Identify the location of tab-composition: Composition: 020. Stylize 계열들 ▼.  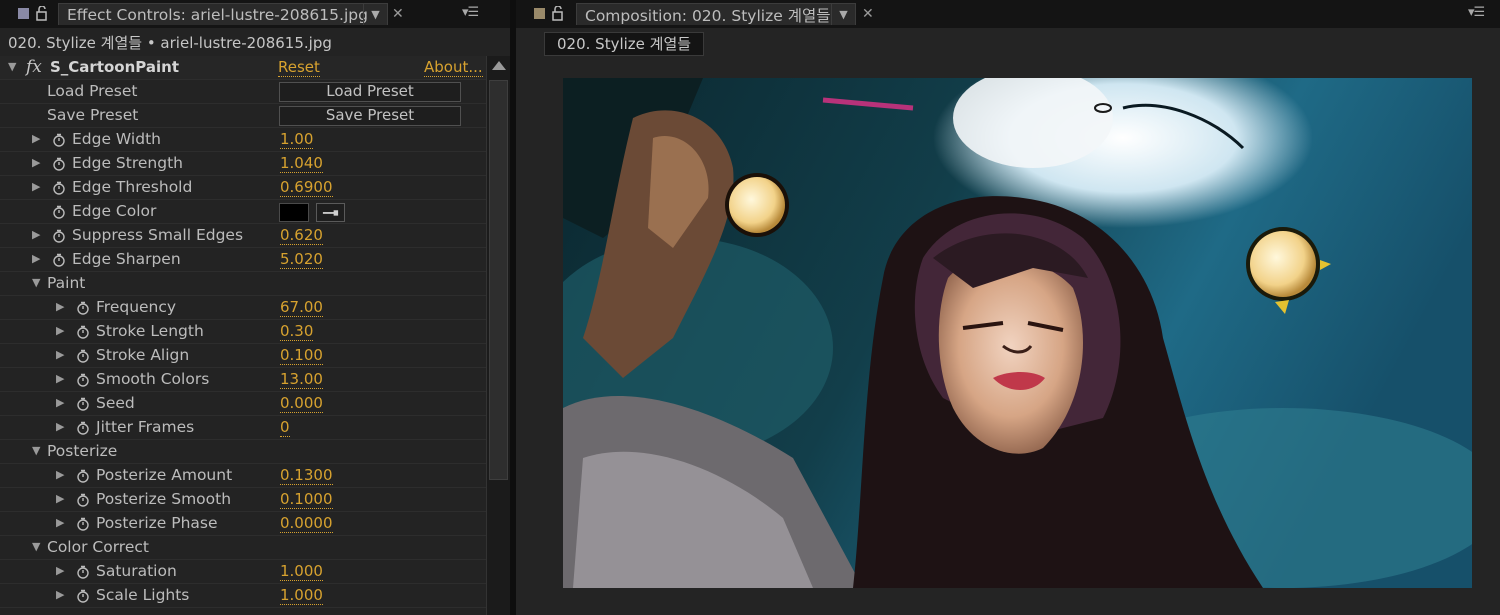
(716, 14).